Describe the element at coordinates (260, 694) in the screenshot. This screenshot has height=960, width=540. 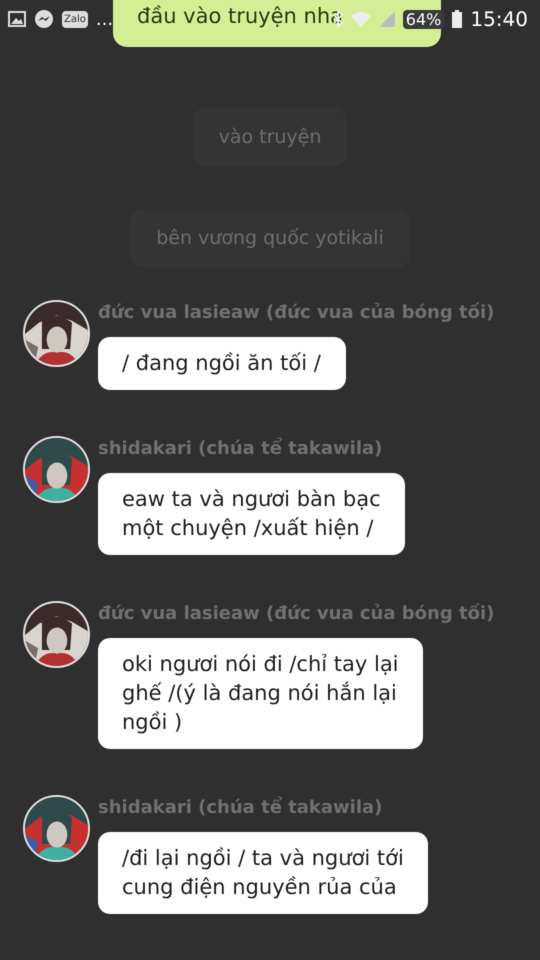
I see `message-bubble: oki ngươi nói đi /chỉ tay lại ghế /(ý là đang nói hắn lại ngồi )` at that location.